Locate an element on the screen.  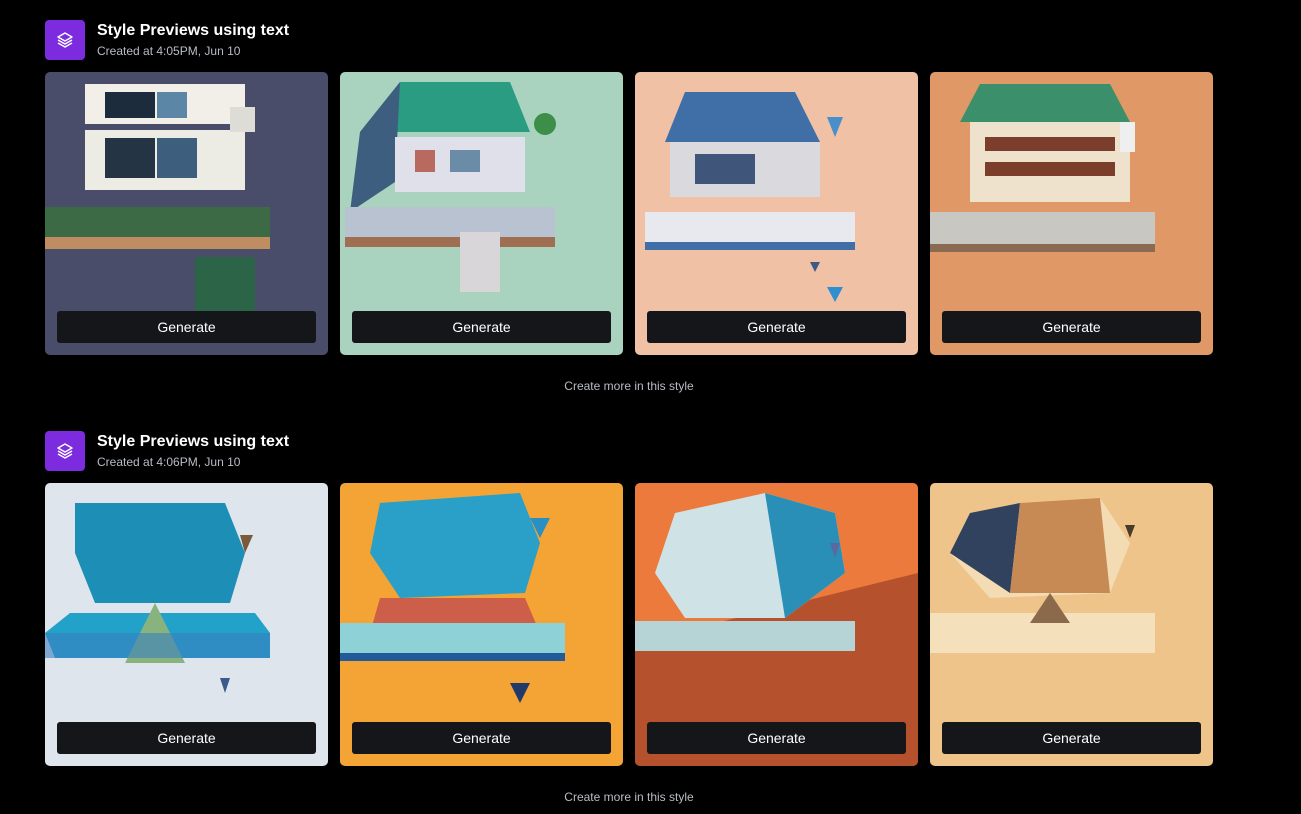
batch-timestamp: Created at 4:06PM, Jun 10 is located at coordinates (169, 462).